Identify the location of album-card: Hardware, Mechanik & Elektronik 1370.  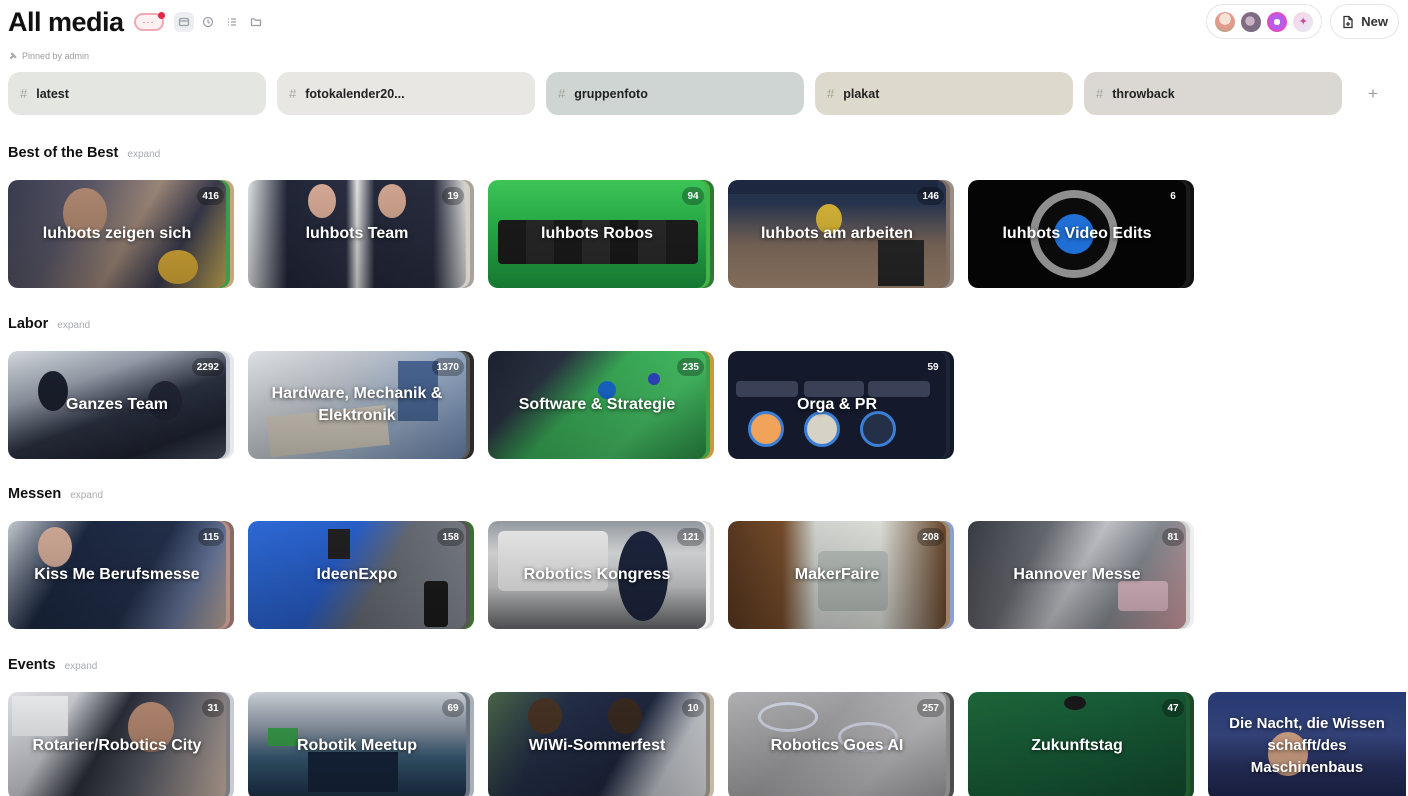
(361, 405).